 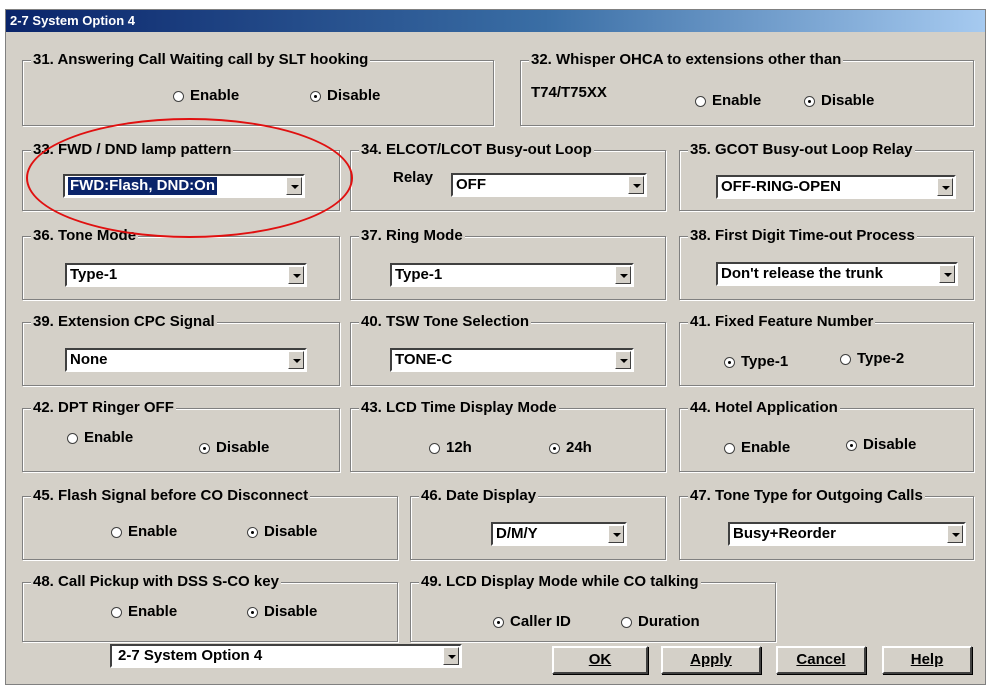 I want to click on select-value: FWD:Flash, DND:On, so click(x=142, y=186).